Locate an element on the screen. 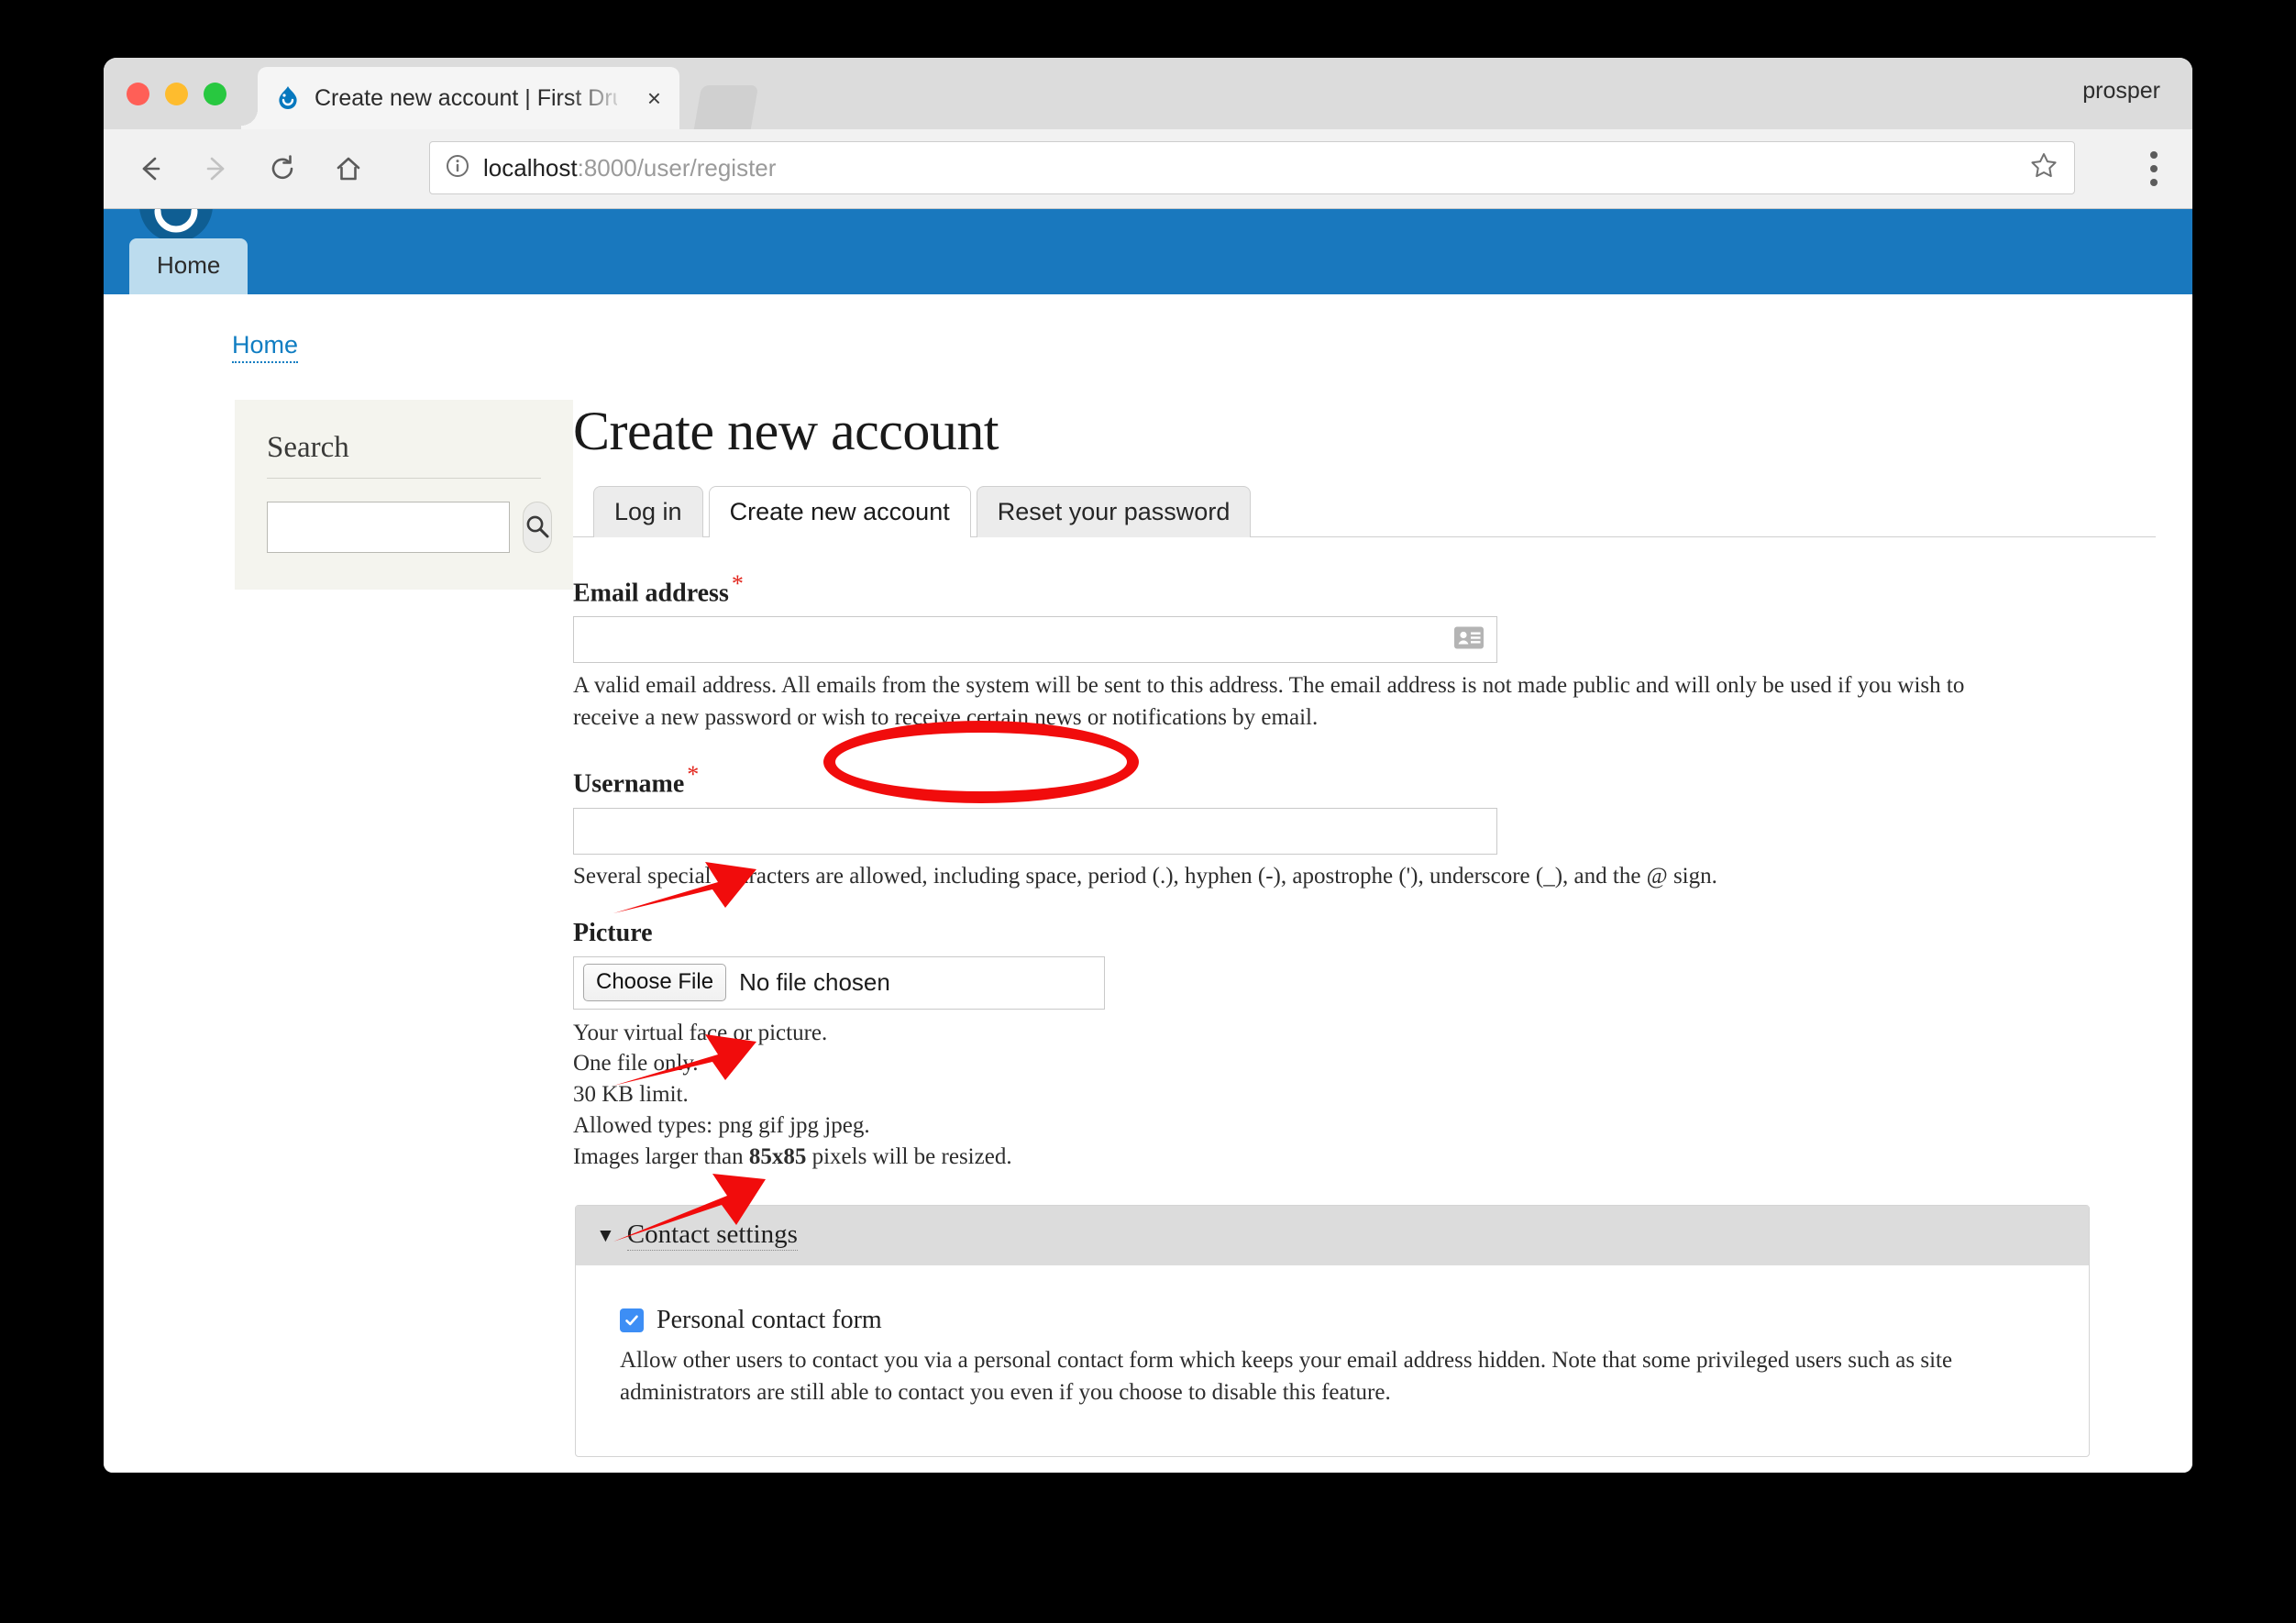 Image resolution: width=2296 pixels, height=1623 pixels. username-input is located at coordinates (1035, 831).